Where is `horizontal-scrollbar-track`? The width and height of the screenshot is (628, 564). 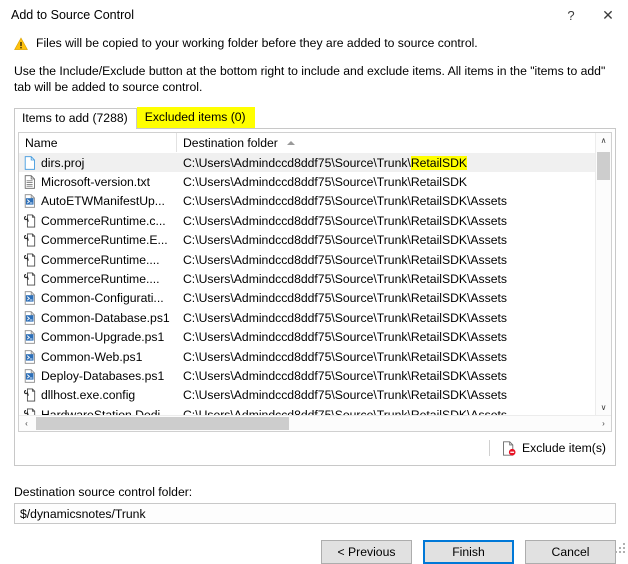 horizontal-scrollbar-track is located at coordinates (315, 423).